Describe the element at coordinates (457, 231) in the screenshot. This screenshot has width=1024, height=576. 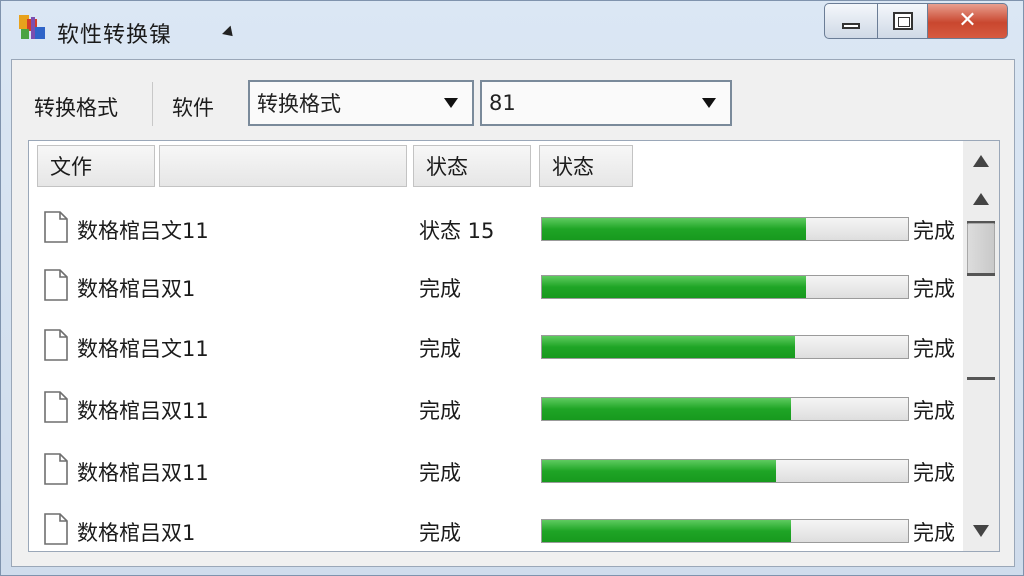
I see `row-status: 状态 15` at that location.